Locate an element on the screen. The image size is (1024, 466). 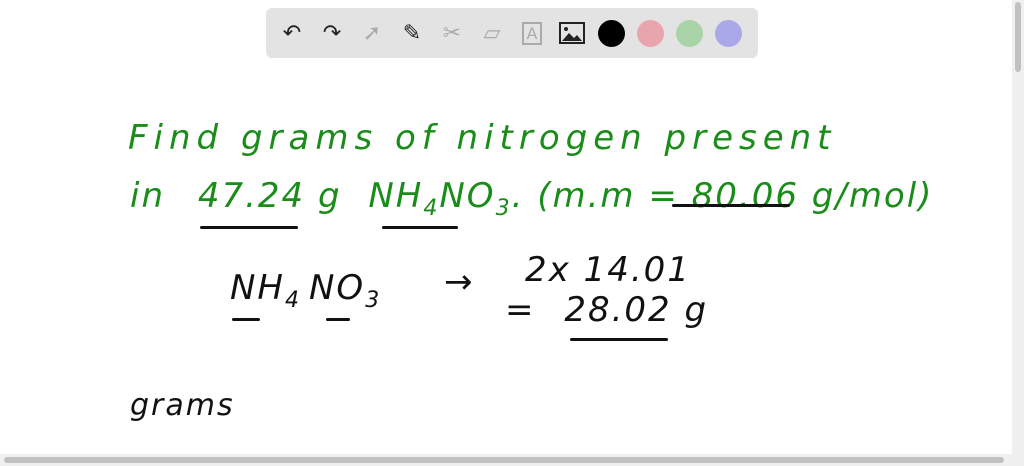
text-nh: NH is located at coordinates (396, 196).